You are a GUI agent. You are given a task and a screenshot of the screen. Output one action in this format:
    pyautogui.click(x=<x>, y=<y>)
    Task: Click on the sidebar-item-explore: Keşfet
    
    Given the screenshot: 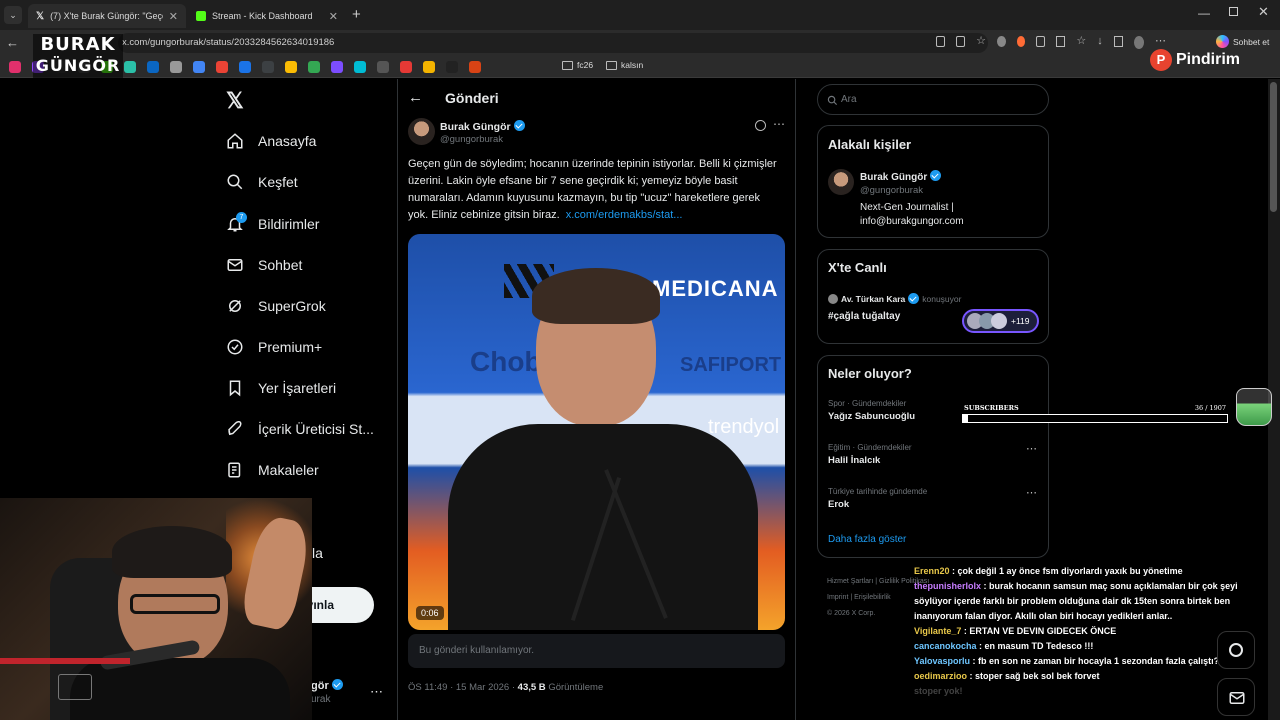 What is the action you would take?
    pyautogui.click(x=262, y=182)
    